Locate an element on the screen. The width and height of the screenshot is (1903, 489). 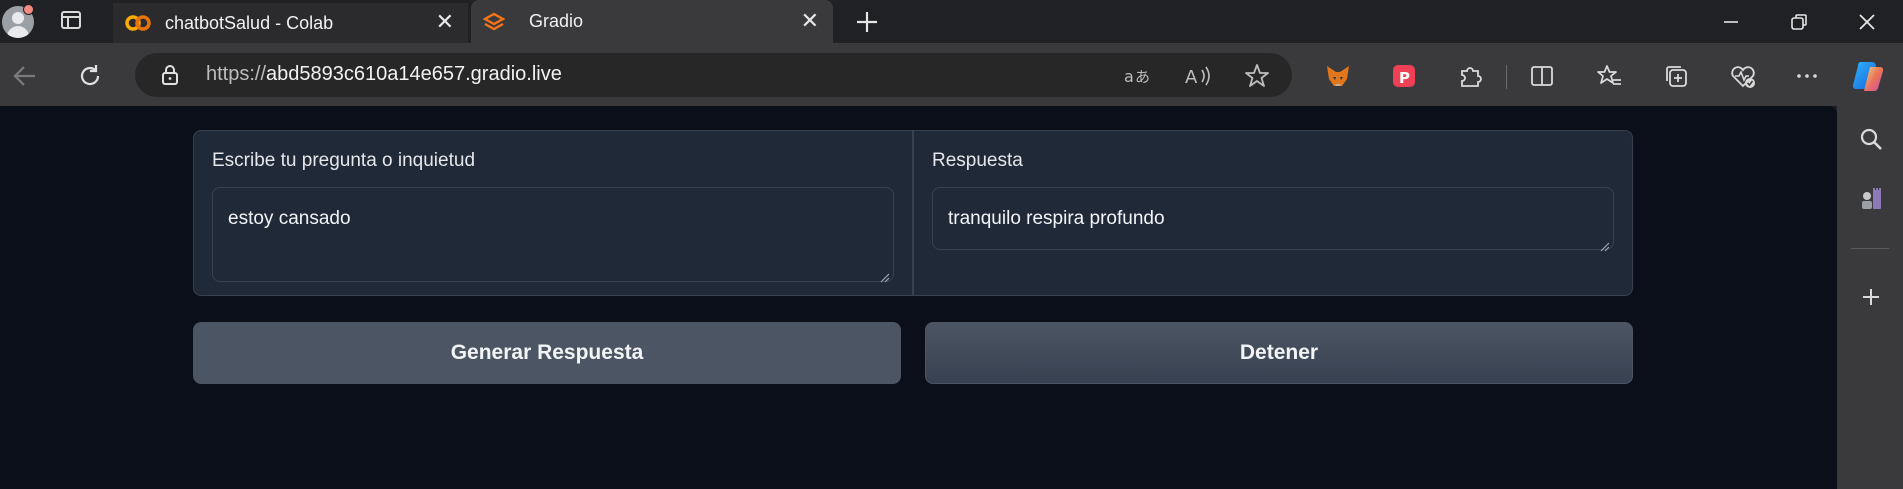
read-aloud-icon: A is located at coordinates (1198, 76).